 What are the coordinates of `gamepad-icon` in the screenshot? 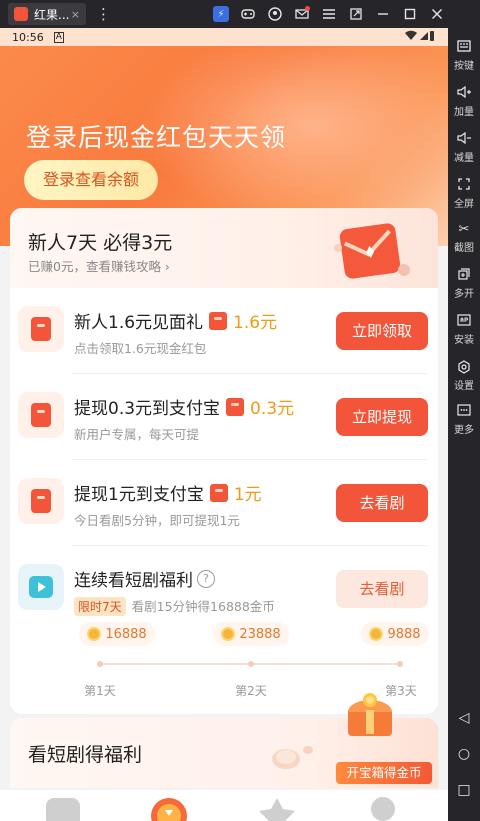 It's located at (247, 14).